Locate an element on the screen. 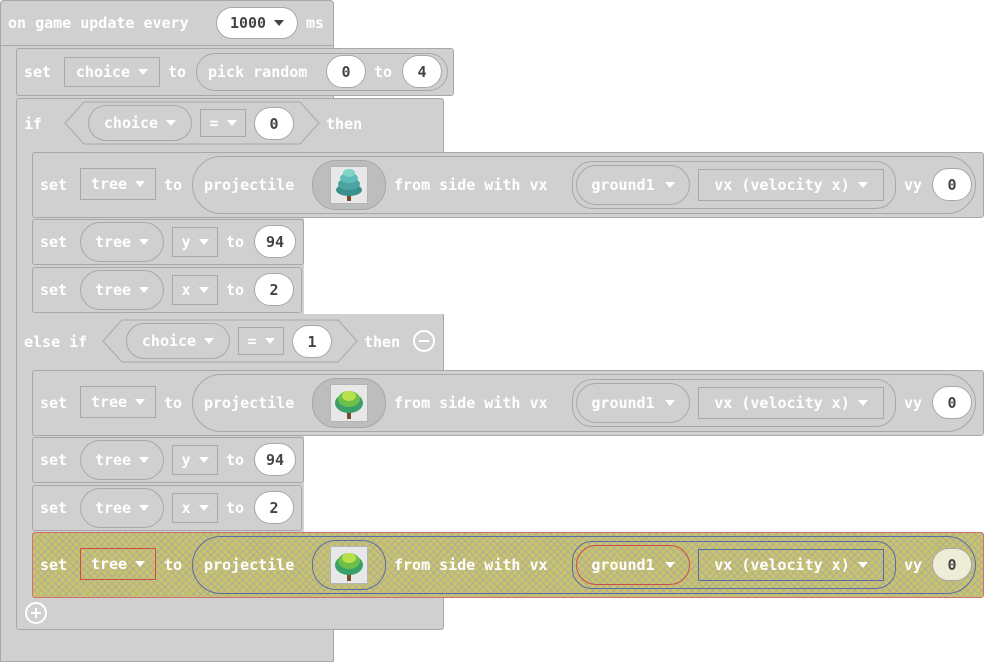 This screenshot has width=984, height=662. variable-label: ground1 is located at coordinates (623, 565).